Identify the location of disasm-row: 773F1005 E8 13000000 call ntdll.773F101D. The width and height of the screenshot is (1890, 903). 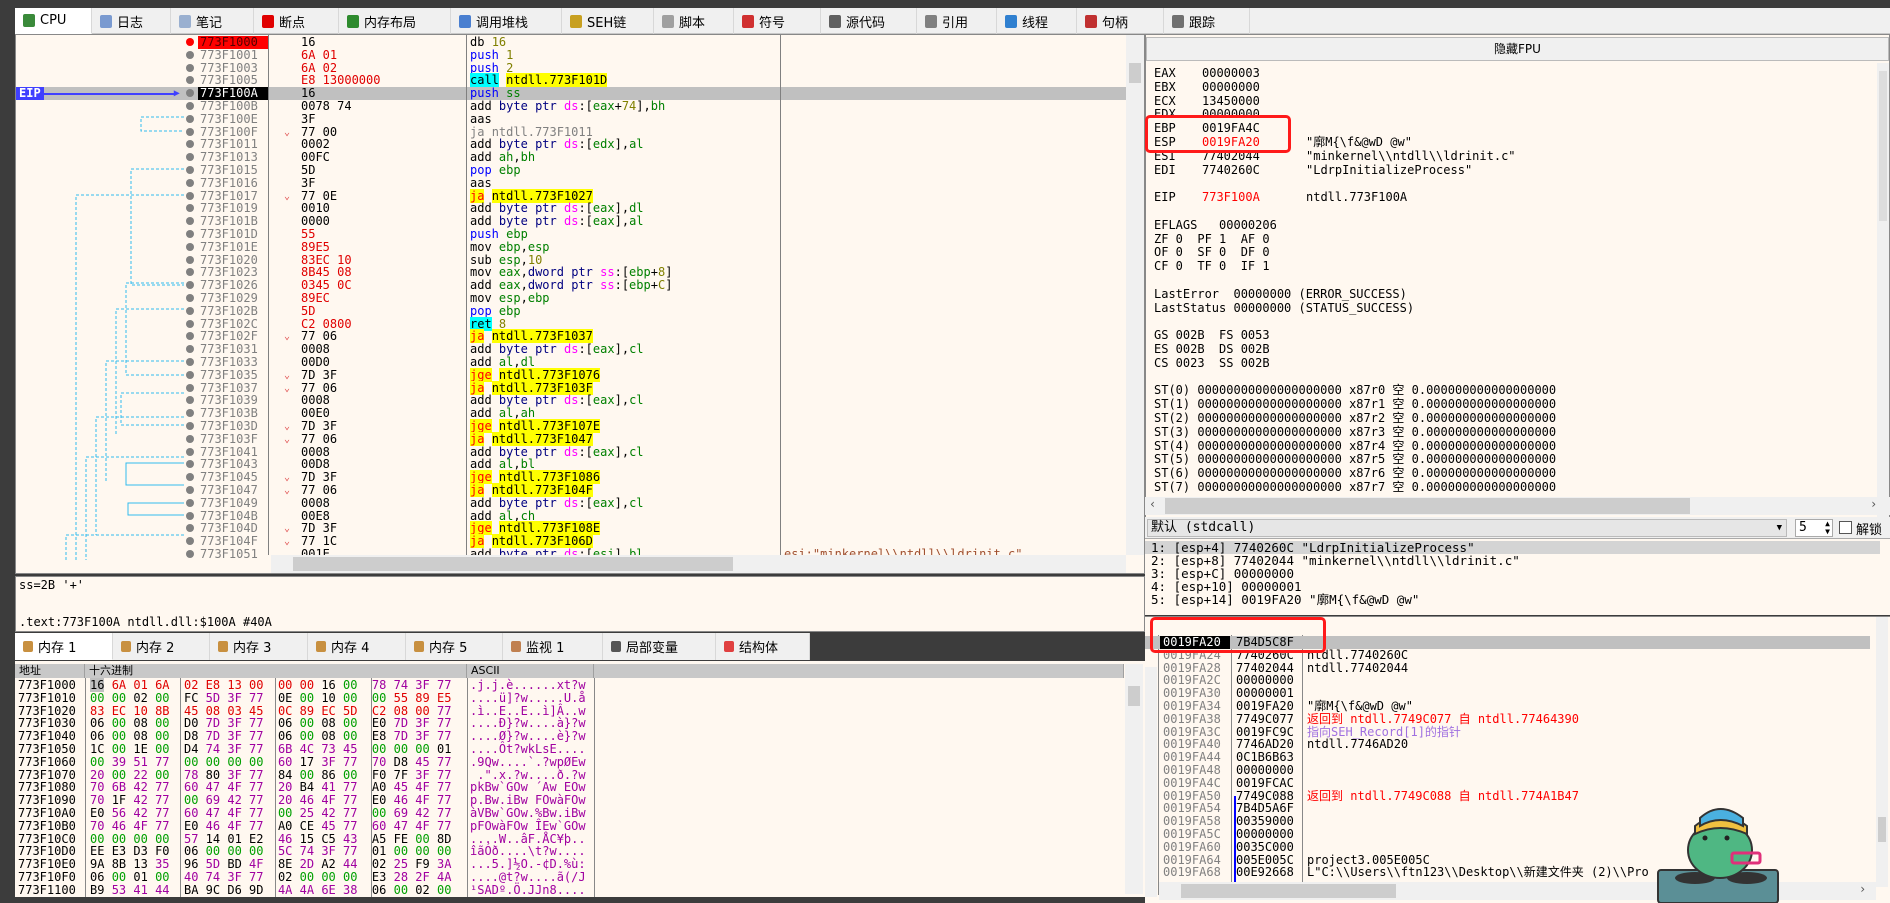
(571, 80).